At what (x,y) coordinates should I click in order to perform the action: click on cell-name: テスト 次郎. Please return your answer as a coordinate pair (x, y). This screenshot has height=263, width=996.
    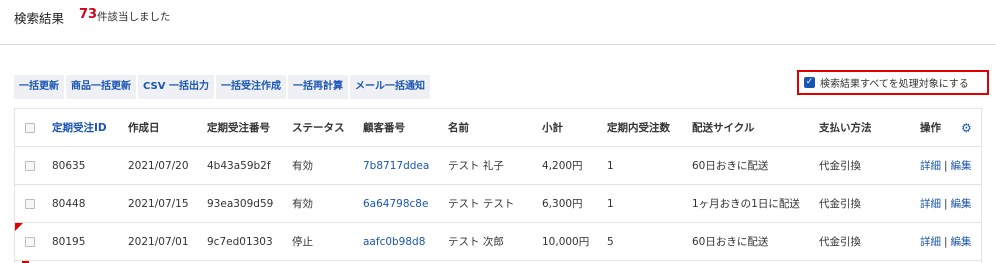
    Looking at the image, I should click on (476, 242).